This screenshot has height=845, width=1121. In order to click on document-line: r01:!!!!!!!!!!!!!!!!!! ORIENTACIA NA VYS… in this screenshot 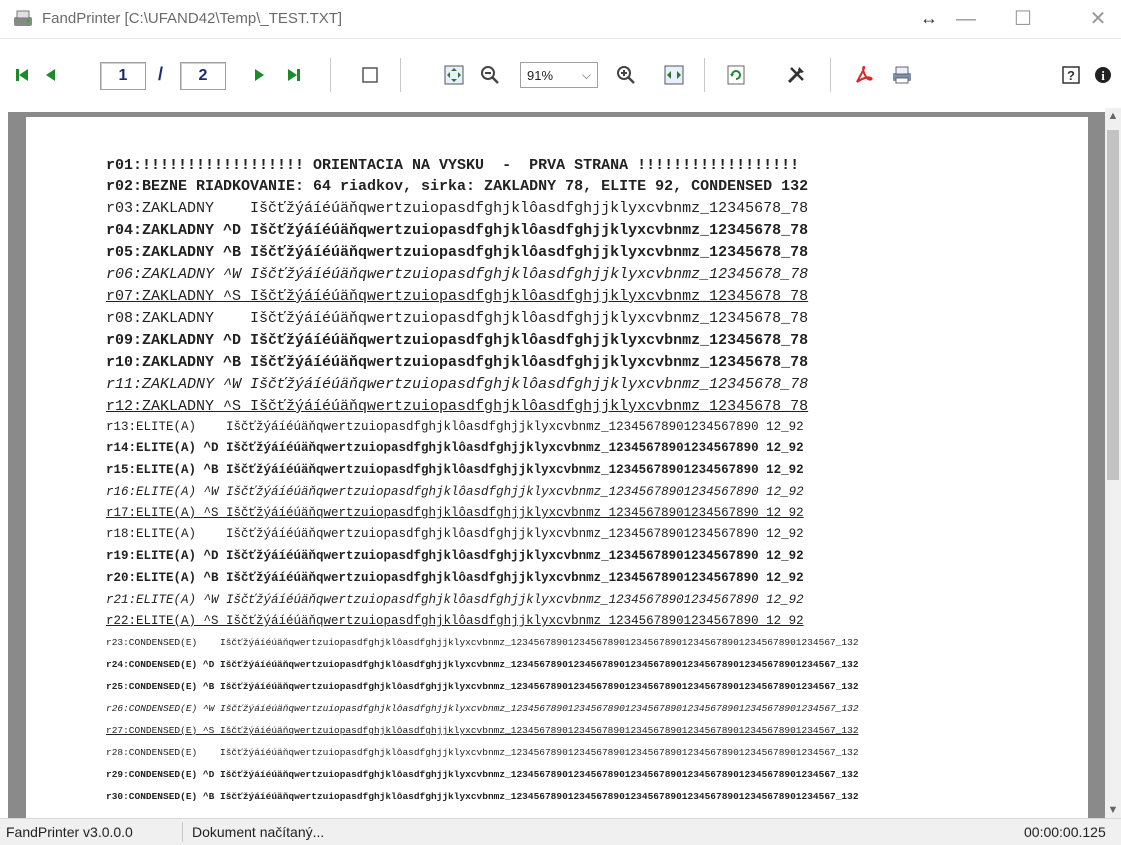, I will do `click(453, 165)`.